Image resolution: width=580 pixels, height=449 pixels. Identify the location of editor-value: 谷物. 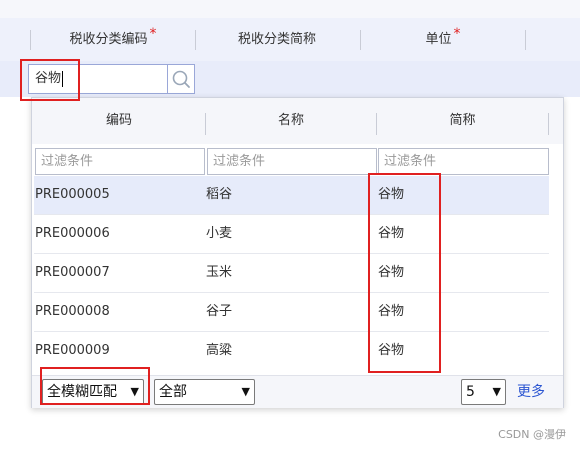
(48, 78).